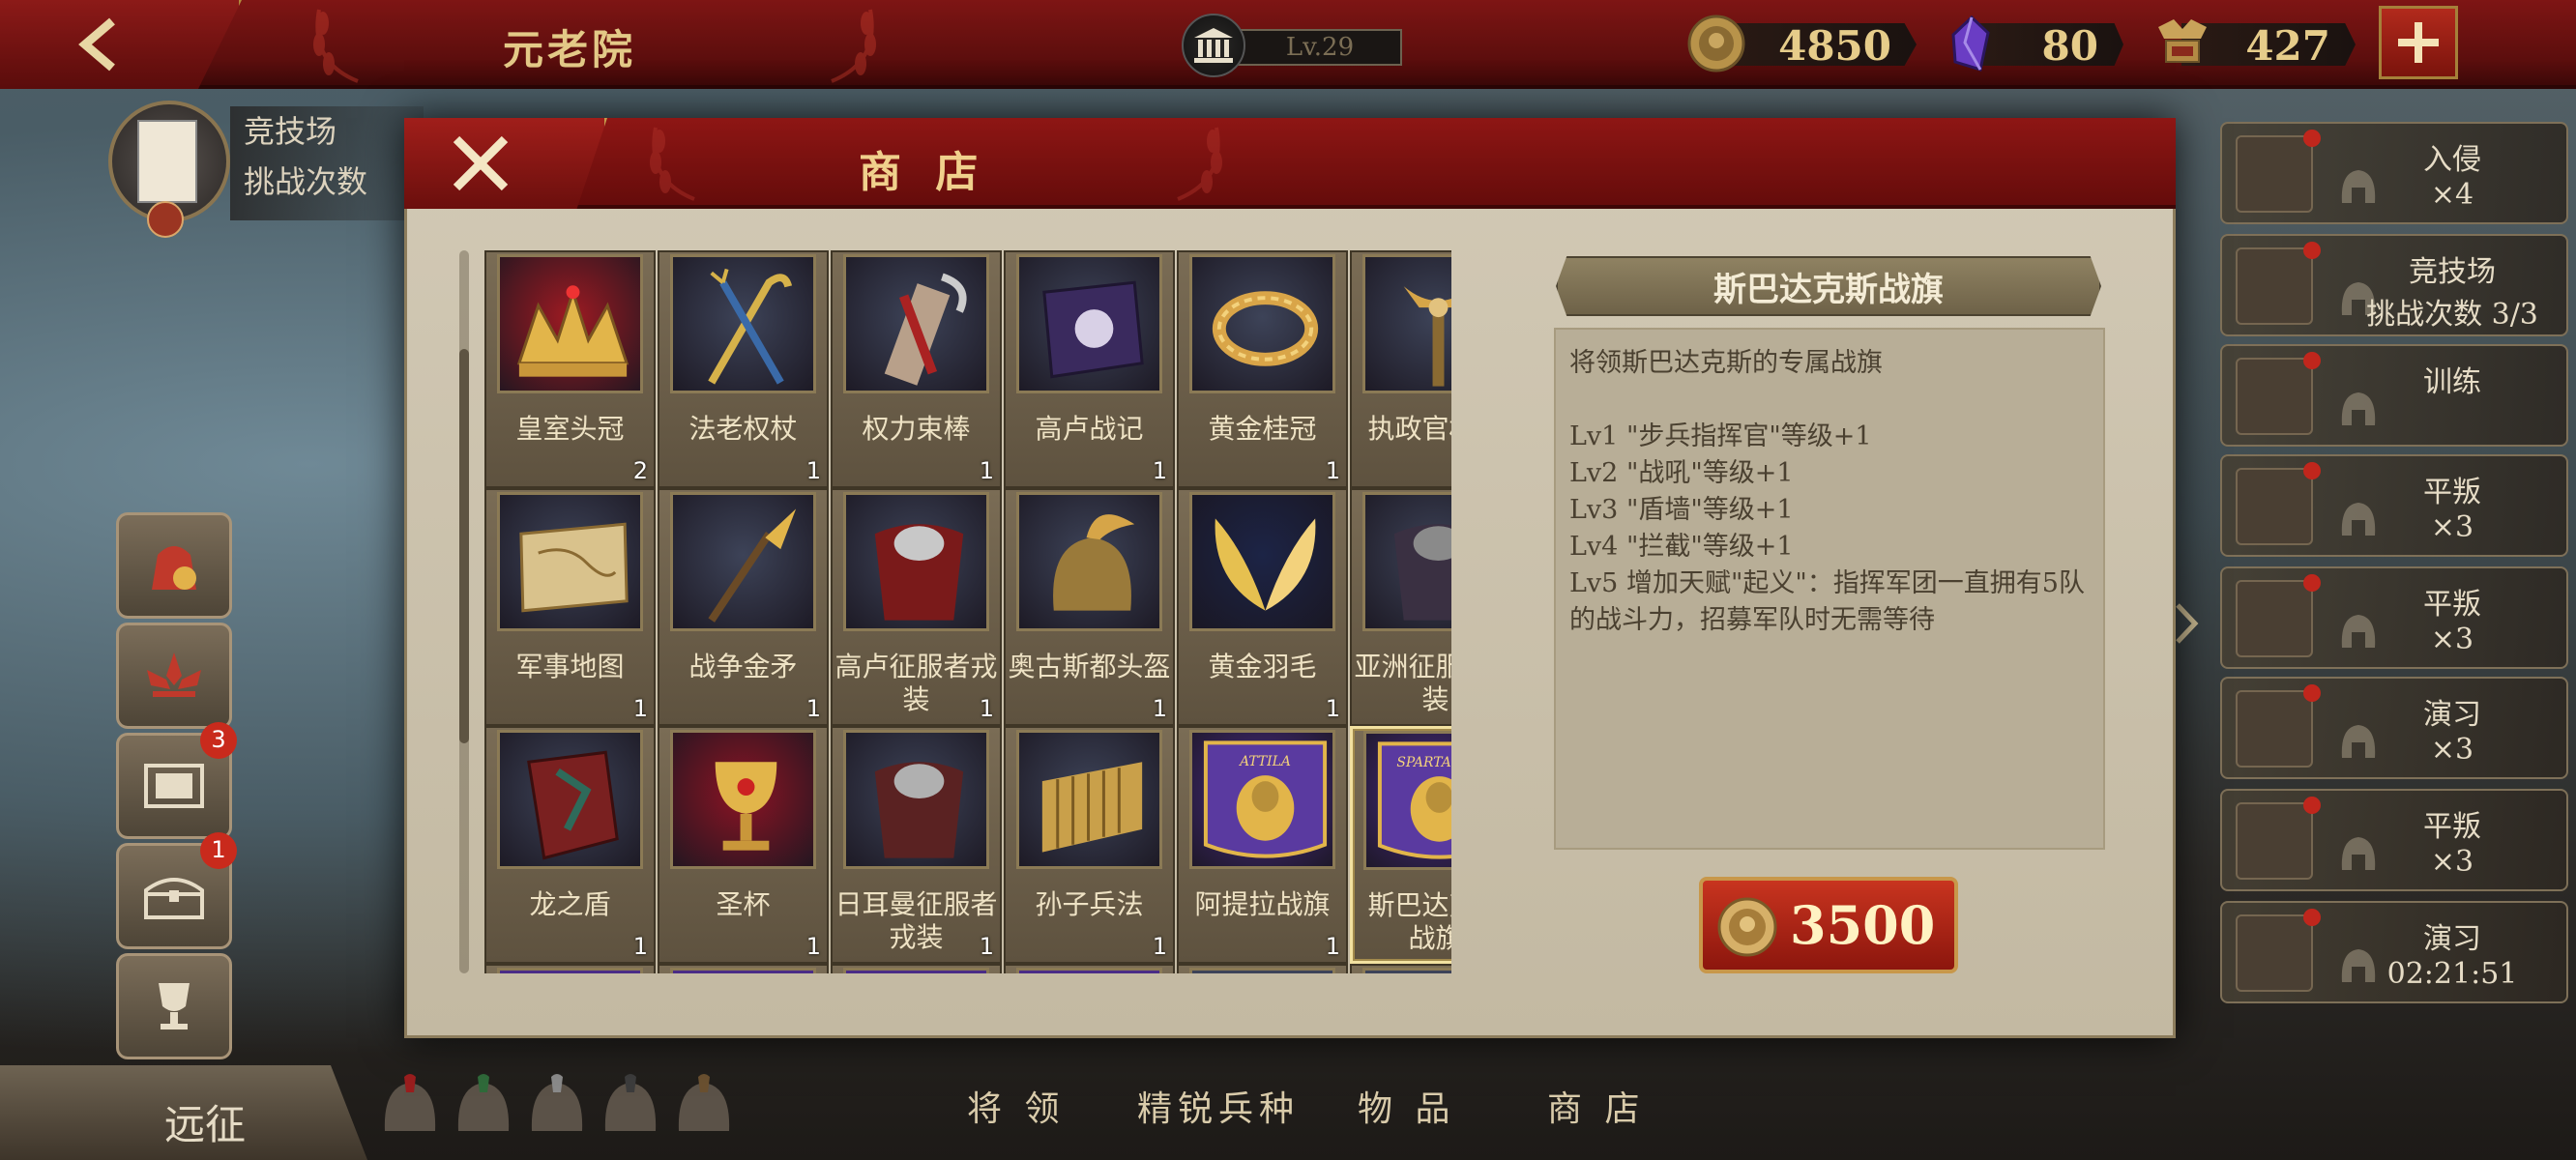 The image size is (2576, 1160). I want to click on notification-badge: 1, so click(218, 851).